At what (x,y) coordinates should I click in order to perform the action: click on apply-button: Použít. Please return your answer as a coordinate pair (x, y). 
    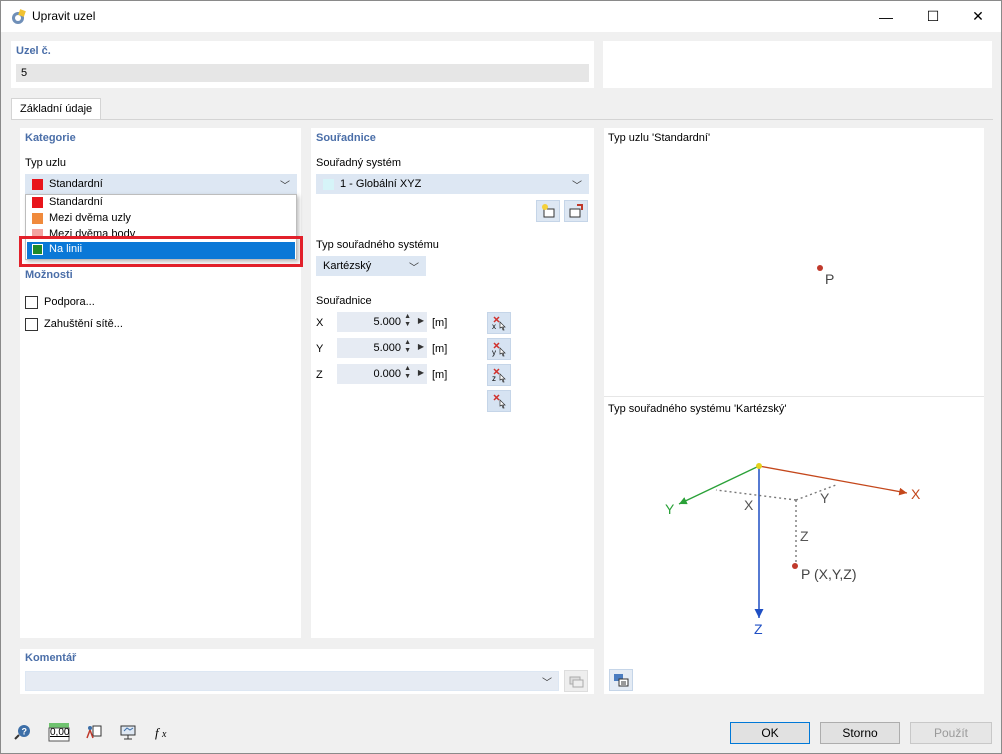
    Looking at the image, I should click on (951, 733).